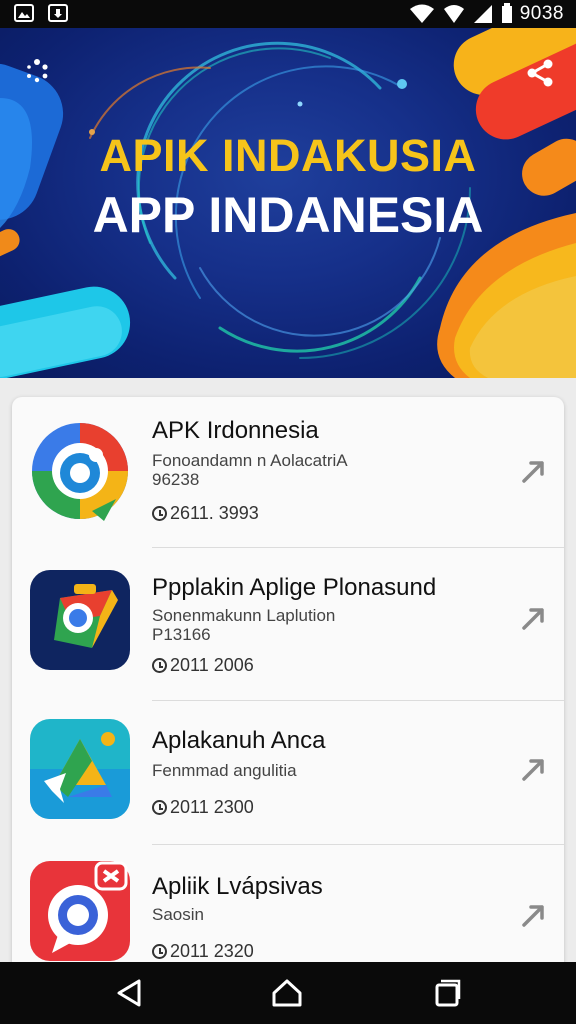 The width and height of the screenshot is (576, 1024). Describe the element at coordinates (24, 13) in the screenshot. I see `image-notification-icon` at that location.